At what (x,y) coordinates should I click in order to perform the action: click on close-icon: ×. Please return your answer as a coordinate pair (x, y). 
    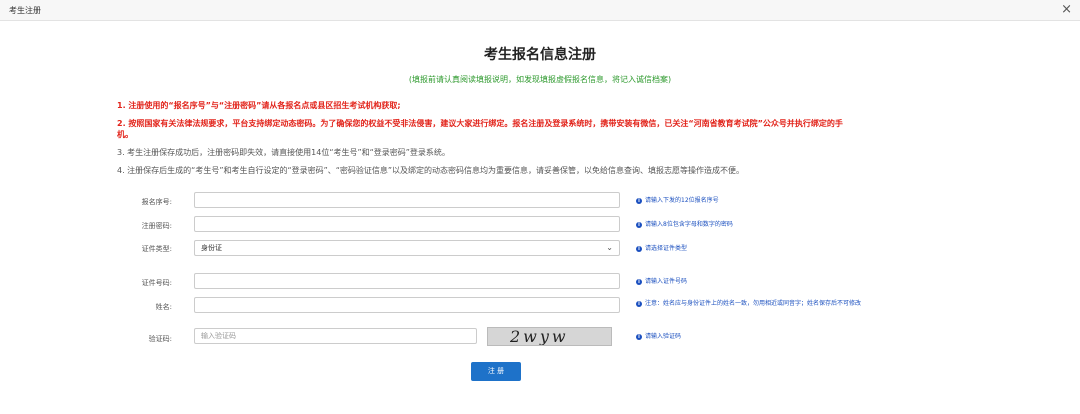
    Looking at the image, I should click on (1066, 10).